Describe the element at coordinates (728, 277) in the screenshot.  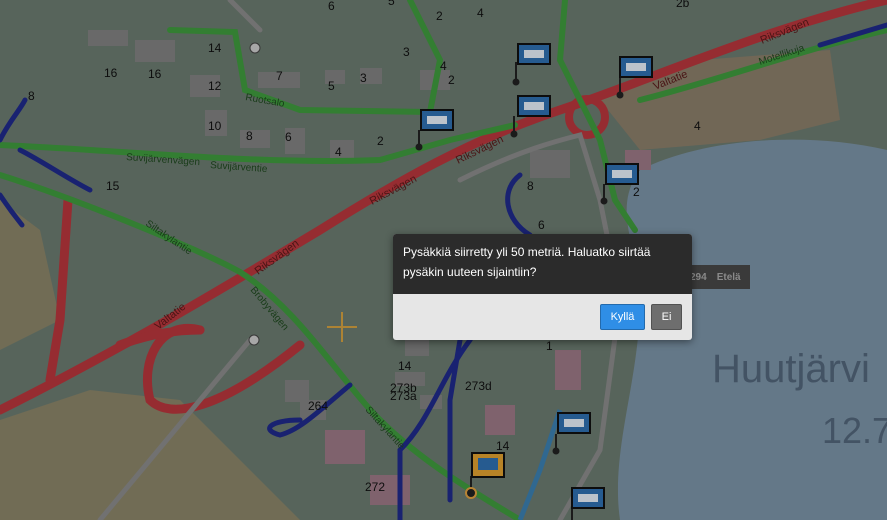
I see `stop-direction: Etelä` at that location.